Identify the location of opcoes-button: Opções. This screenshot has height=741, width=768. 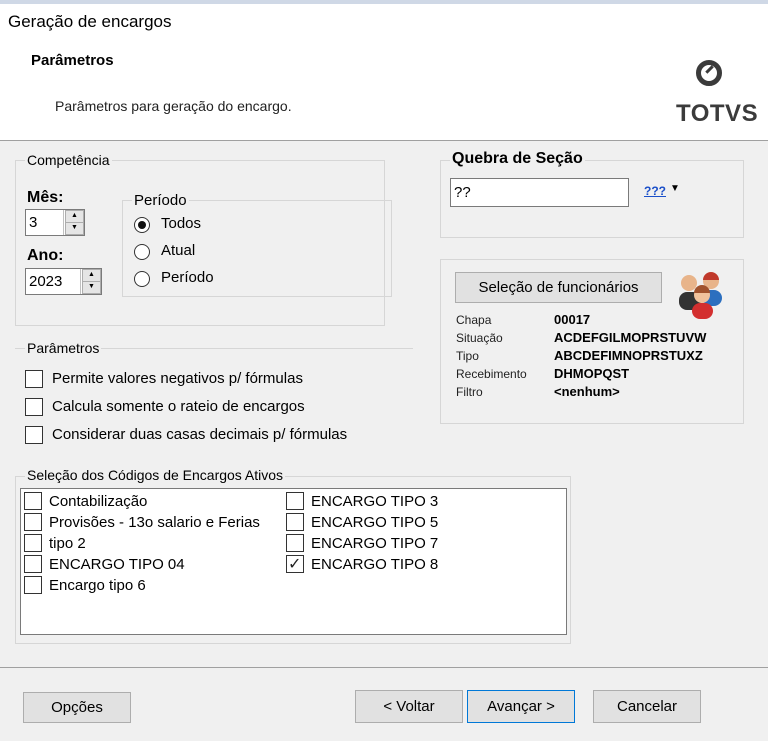
(77, 707).